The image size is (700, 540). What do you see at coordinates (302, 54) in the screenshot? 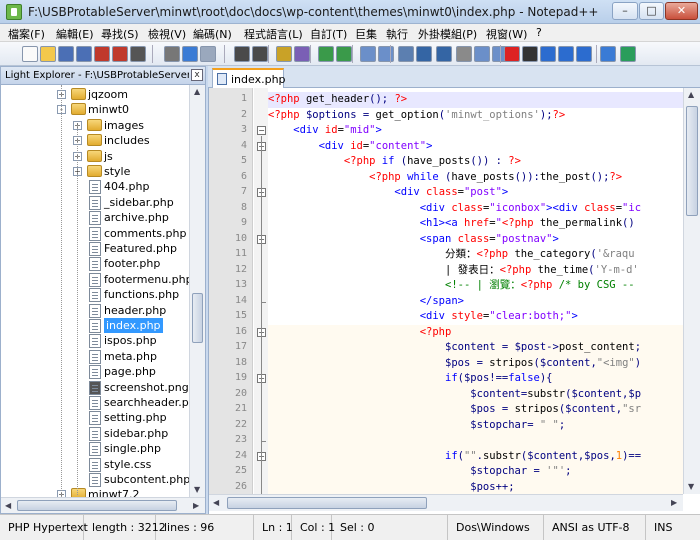
I see `replace-icon` at bounding box center [302, 54].